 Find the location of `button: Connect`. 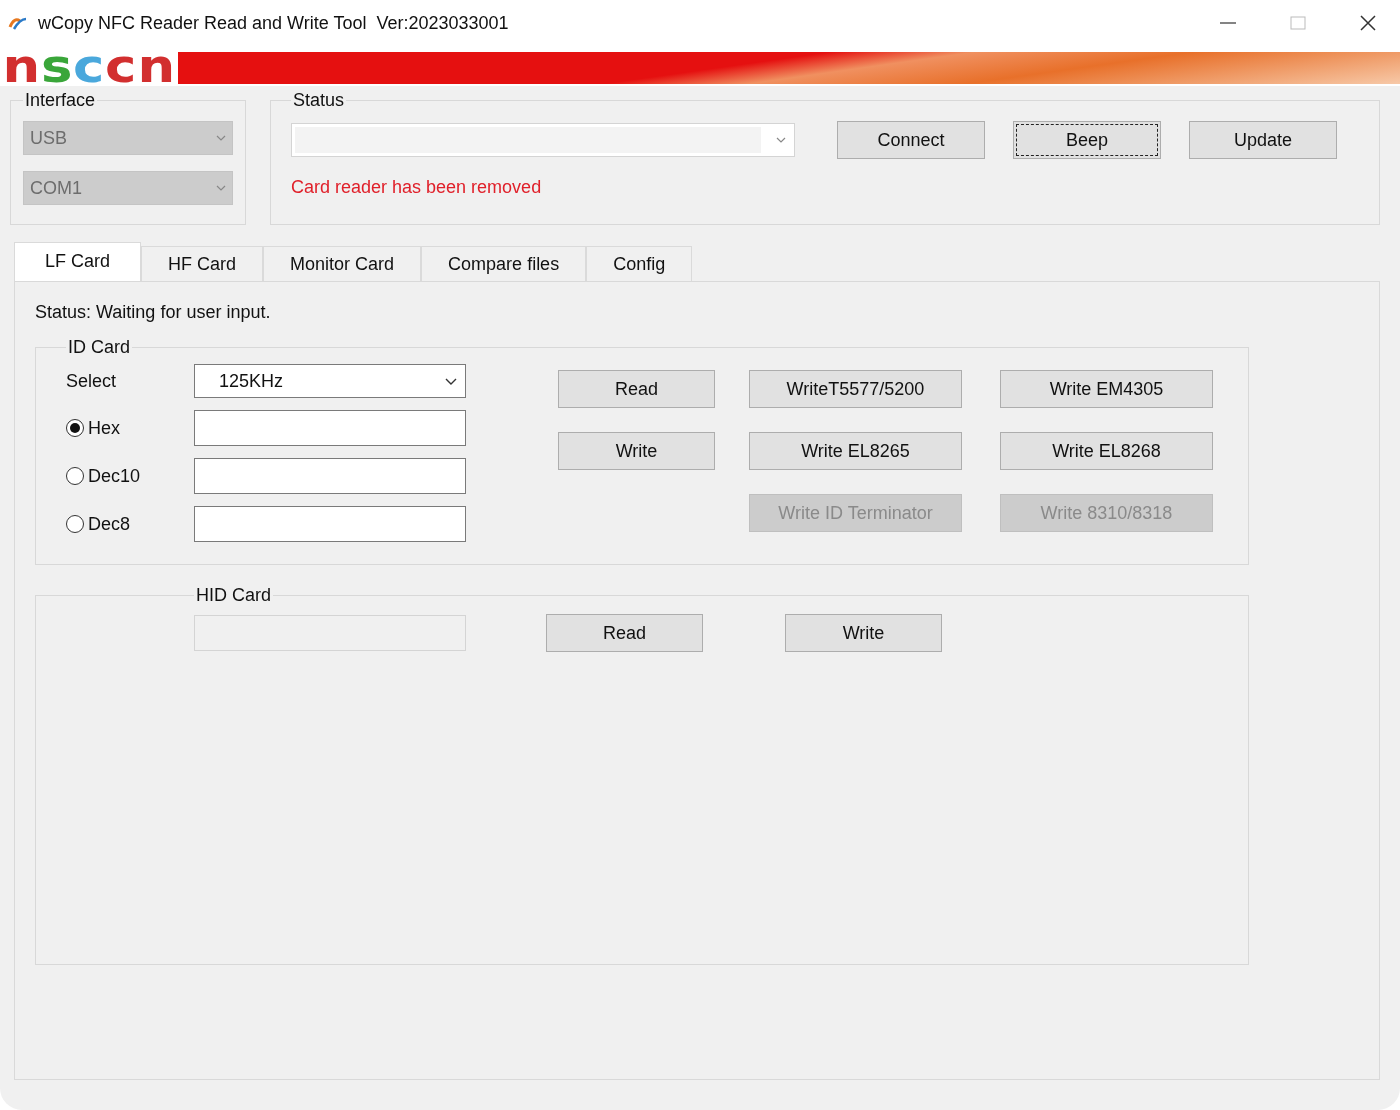

button: Connect is located at coordinates (911, 140).